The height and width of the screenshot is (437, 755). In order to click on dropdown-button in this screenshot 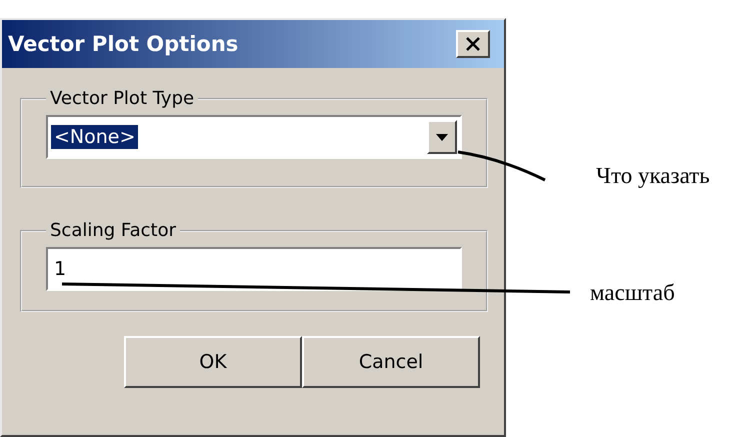, I will do `click(442, 137)`.